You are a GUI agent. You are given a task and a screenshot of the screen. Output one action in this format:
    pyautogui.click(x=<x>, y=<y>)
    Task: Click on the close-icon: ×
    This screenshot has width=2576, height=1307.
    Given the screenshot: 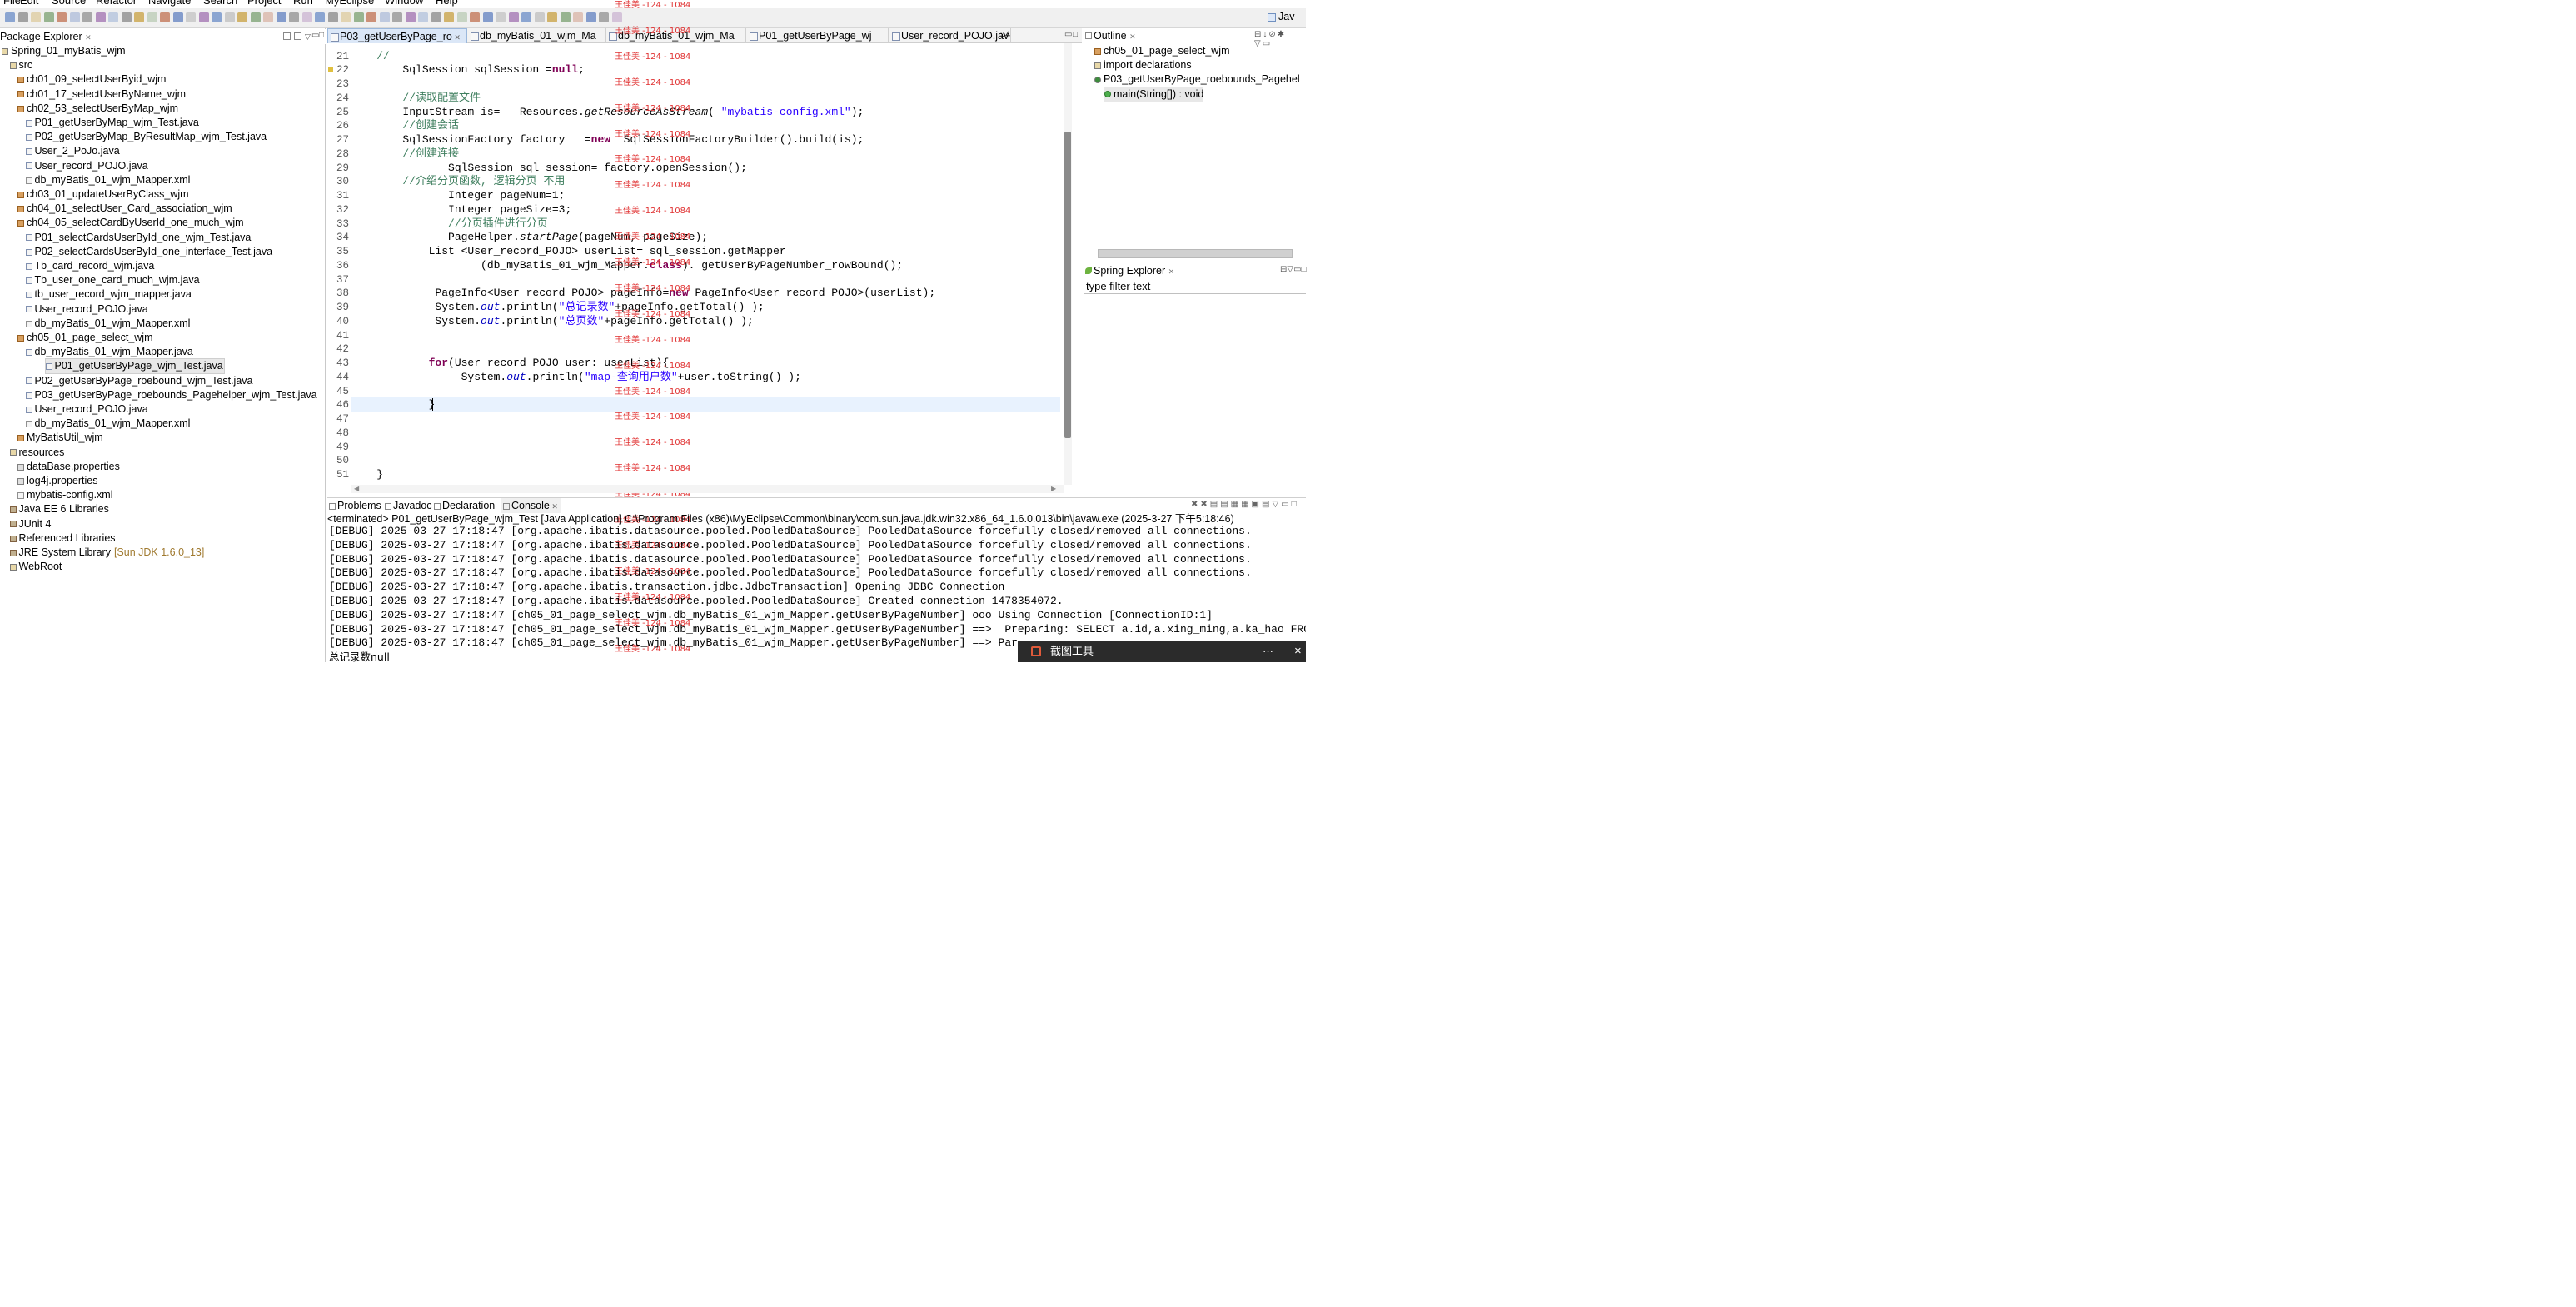 What is the action you would take?
    pyautogui.click(x=1298, y=652)
    